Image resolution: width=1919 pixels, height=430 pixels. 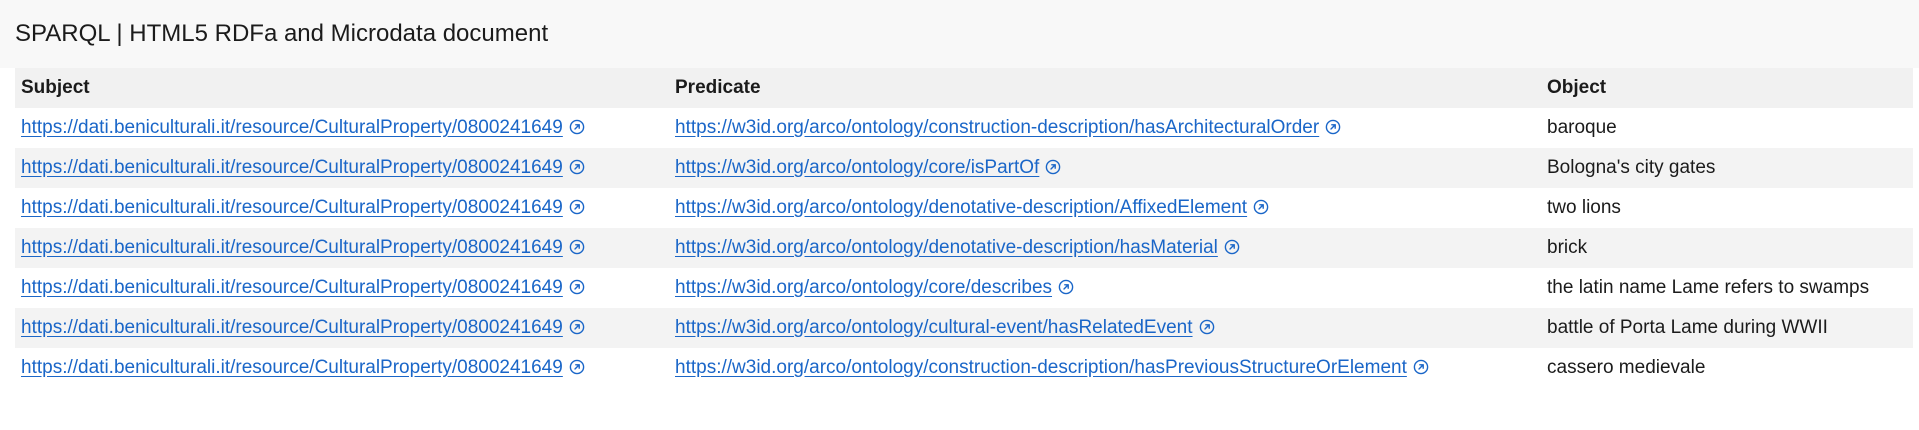 I want to click on object-value: brick, so click(x=1567, y=247).